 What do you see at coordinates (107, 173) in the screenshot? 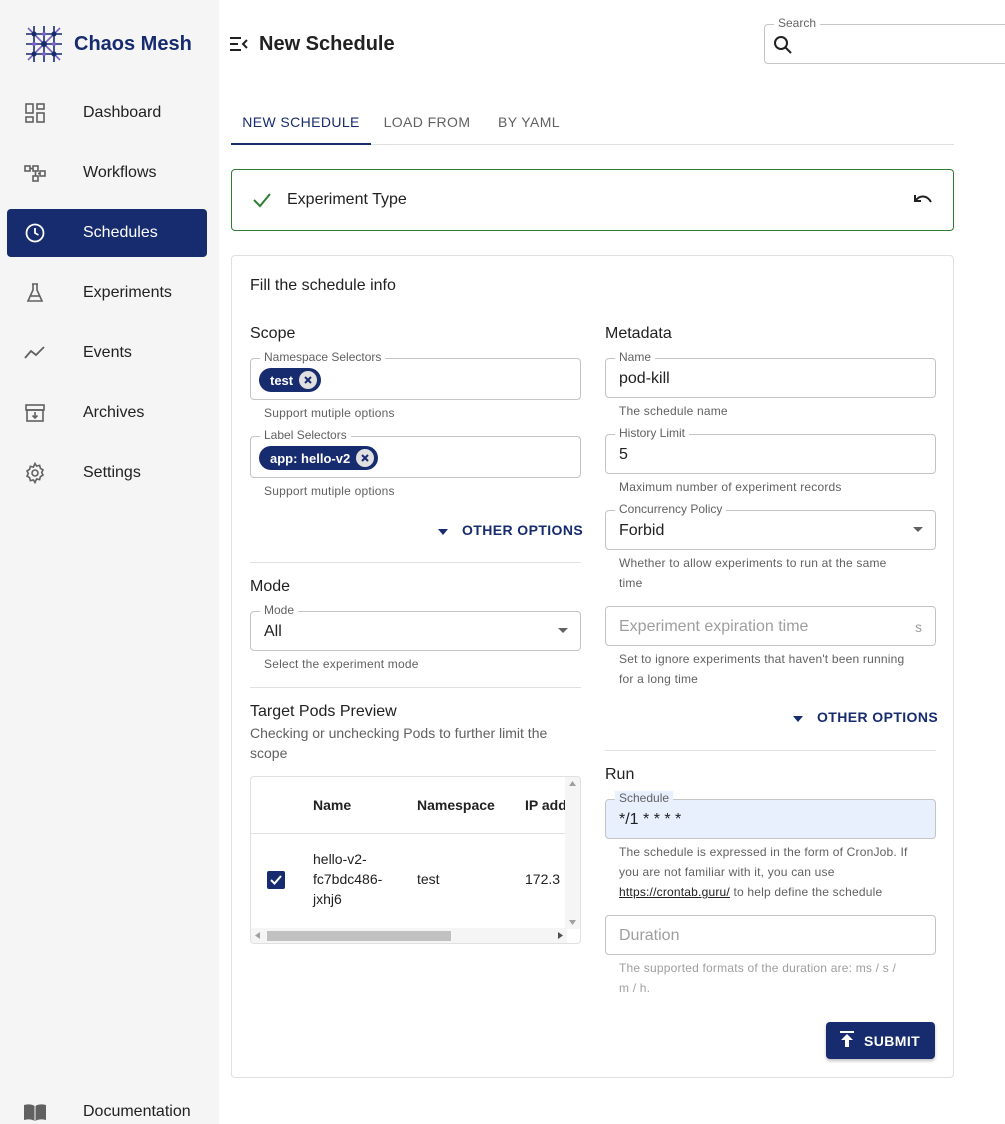
I see `sidebar-item-workflows: Workflows` at bounding box center [107, 173].